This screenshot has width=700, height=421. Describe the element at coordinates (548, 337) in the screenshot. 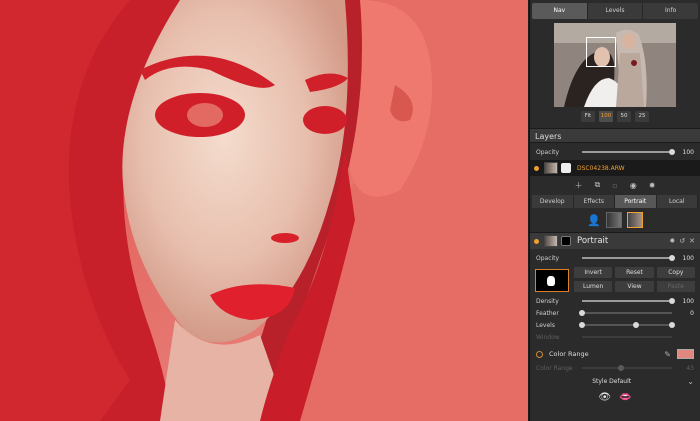

I see `window-label: Window` at that location.